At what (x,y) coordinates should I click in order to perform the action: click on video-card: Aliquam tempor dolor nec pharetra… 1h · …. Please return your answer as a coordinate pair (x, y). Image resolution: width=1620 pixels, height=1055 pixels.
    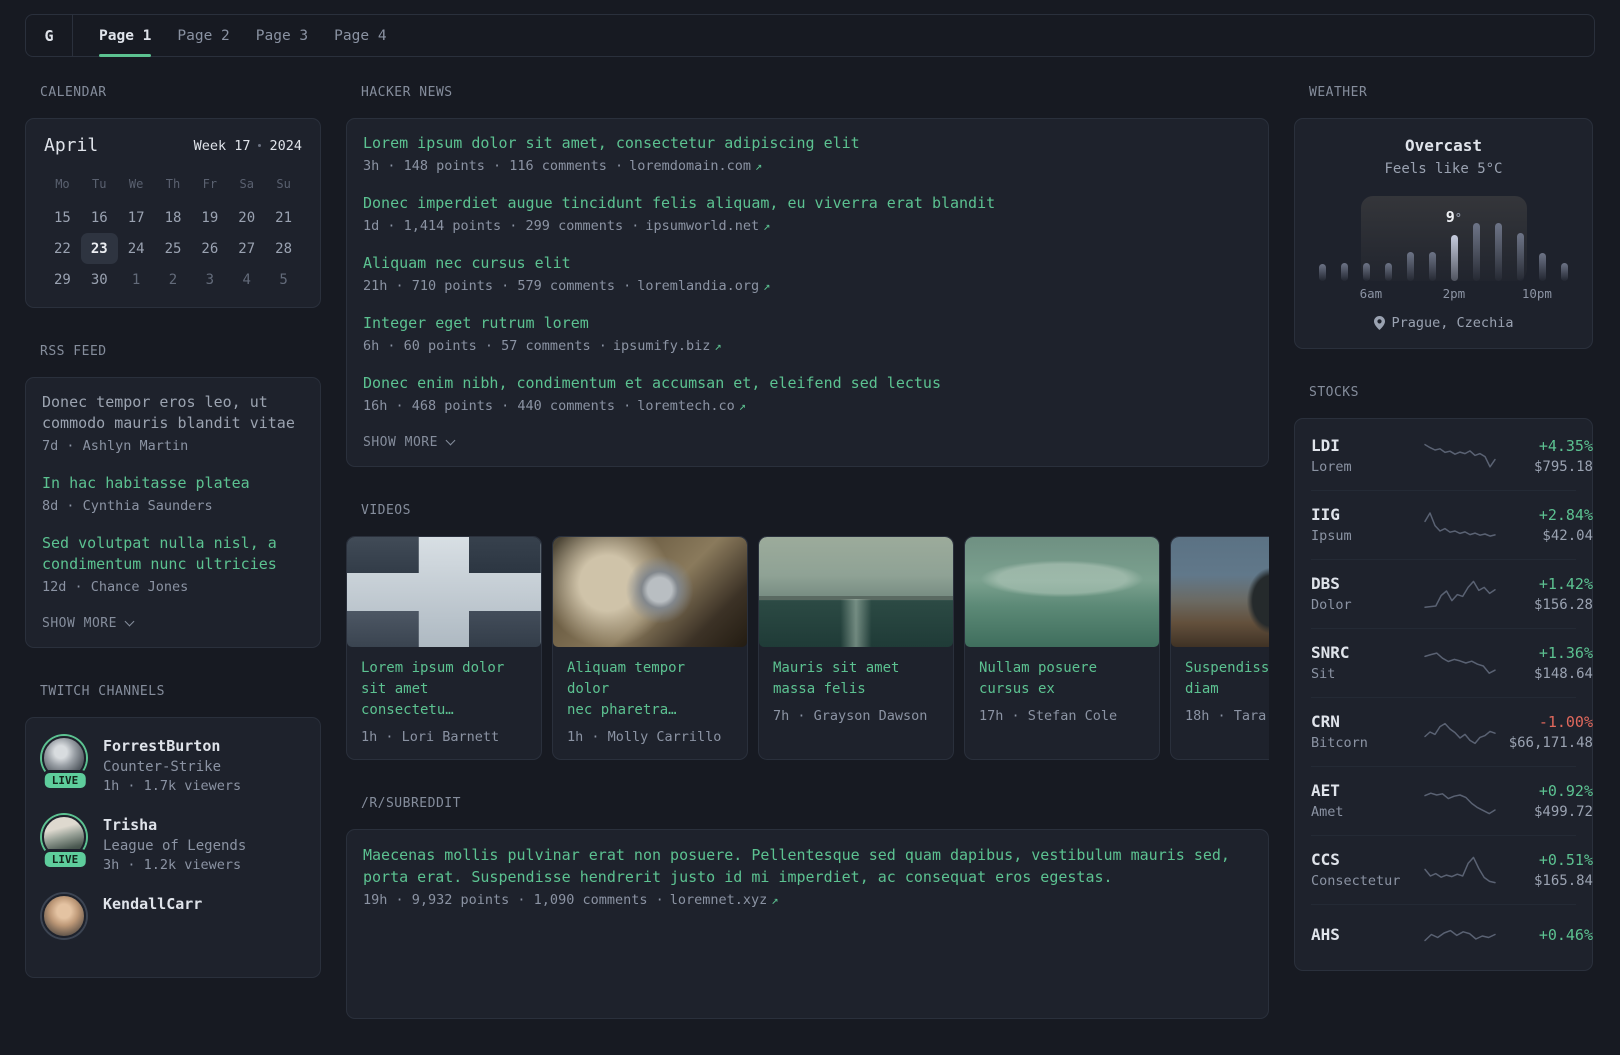
    Looking at the image, I should click on (650, 648).